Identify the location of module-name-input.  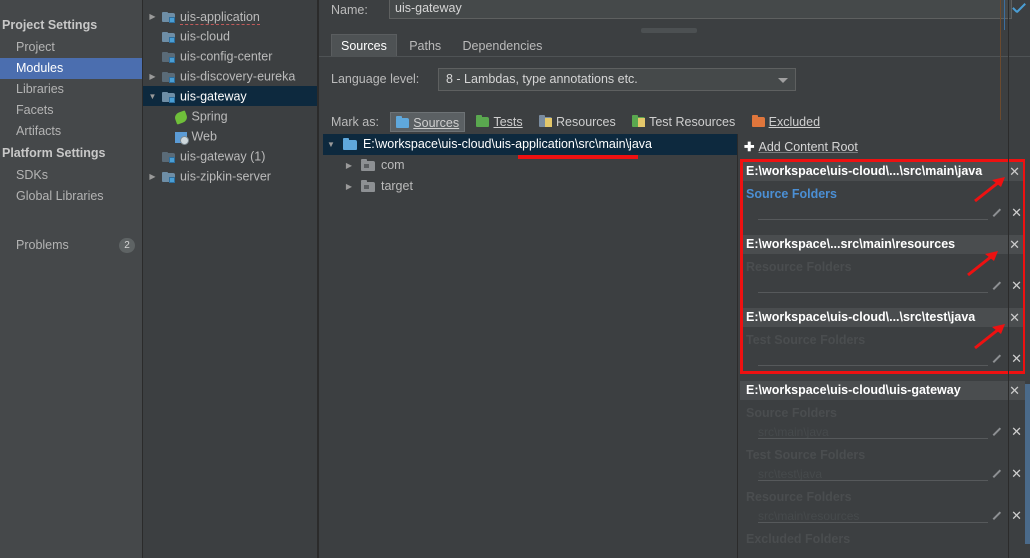
(700, 9).